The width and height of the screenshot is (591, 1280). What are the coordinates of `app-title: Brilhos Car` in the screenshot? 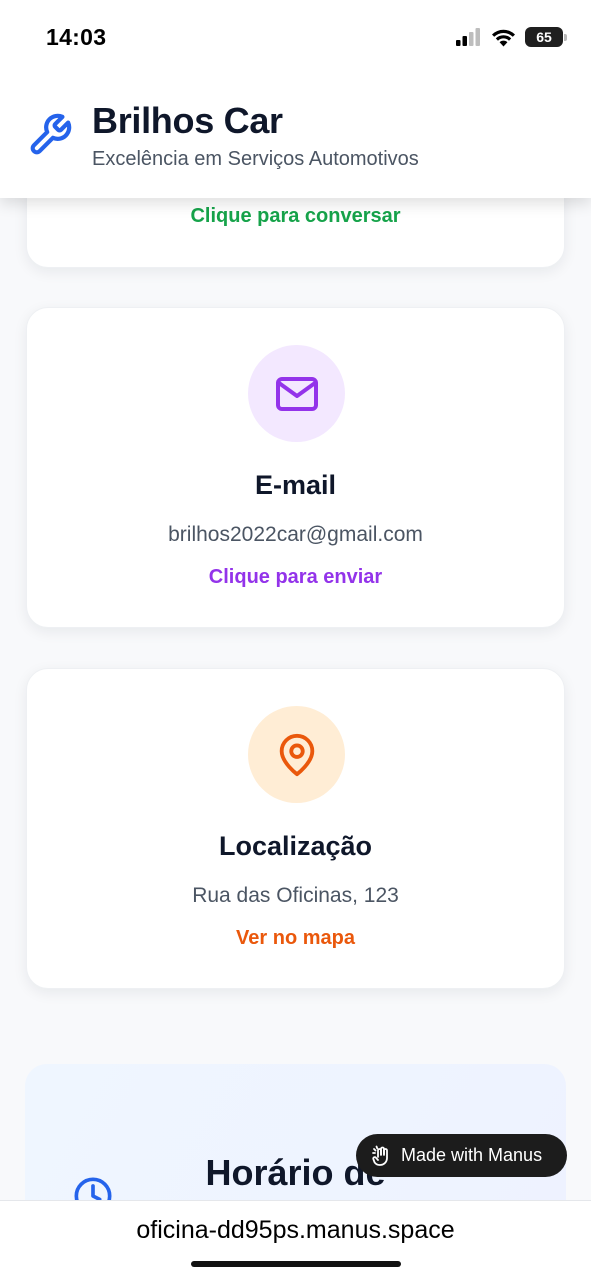 It's located at (187, 120).